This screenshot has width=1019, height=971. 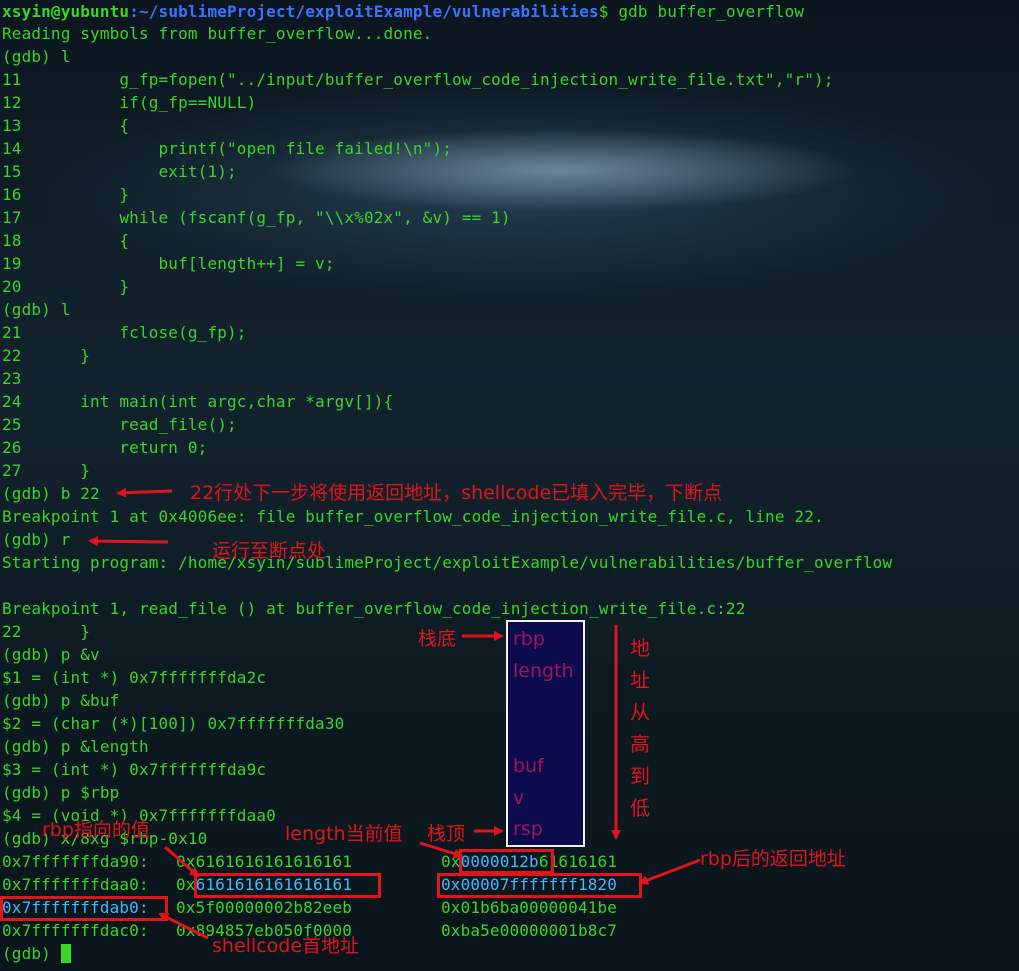 What do you see at coordinates (669, 871) in the screenshot?
I see `arrow-return-address` at bounding box center [669, 871].